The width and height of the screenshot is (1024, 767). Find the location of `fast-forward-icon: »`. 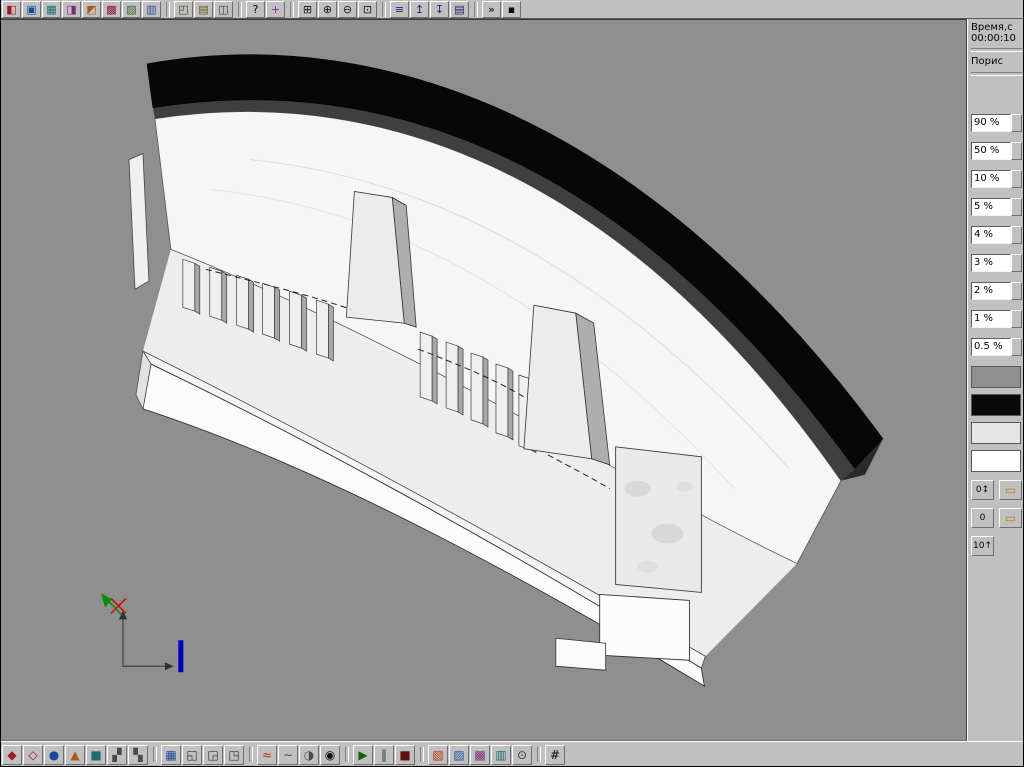

fast-forward-icon: » is located at coordinates (491, 9).